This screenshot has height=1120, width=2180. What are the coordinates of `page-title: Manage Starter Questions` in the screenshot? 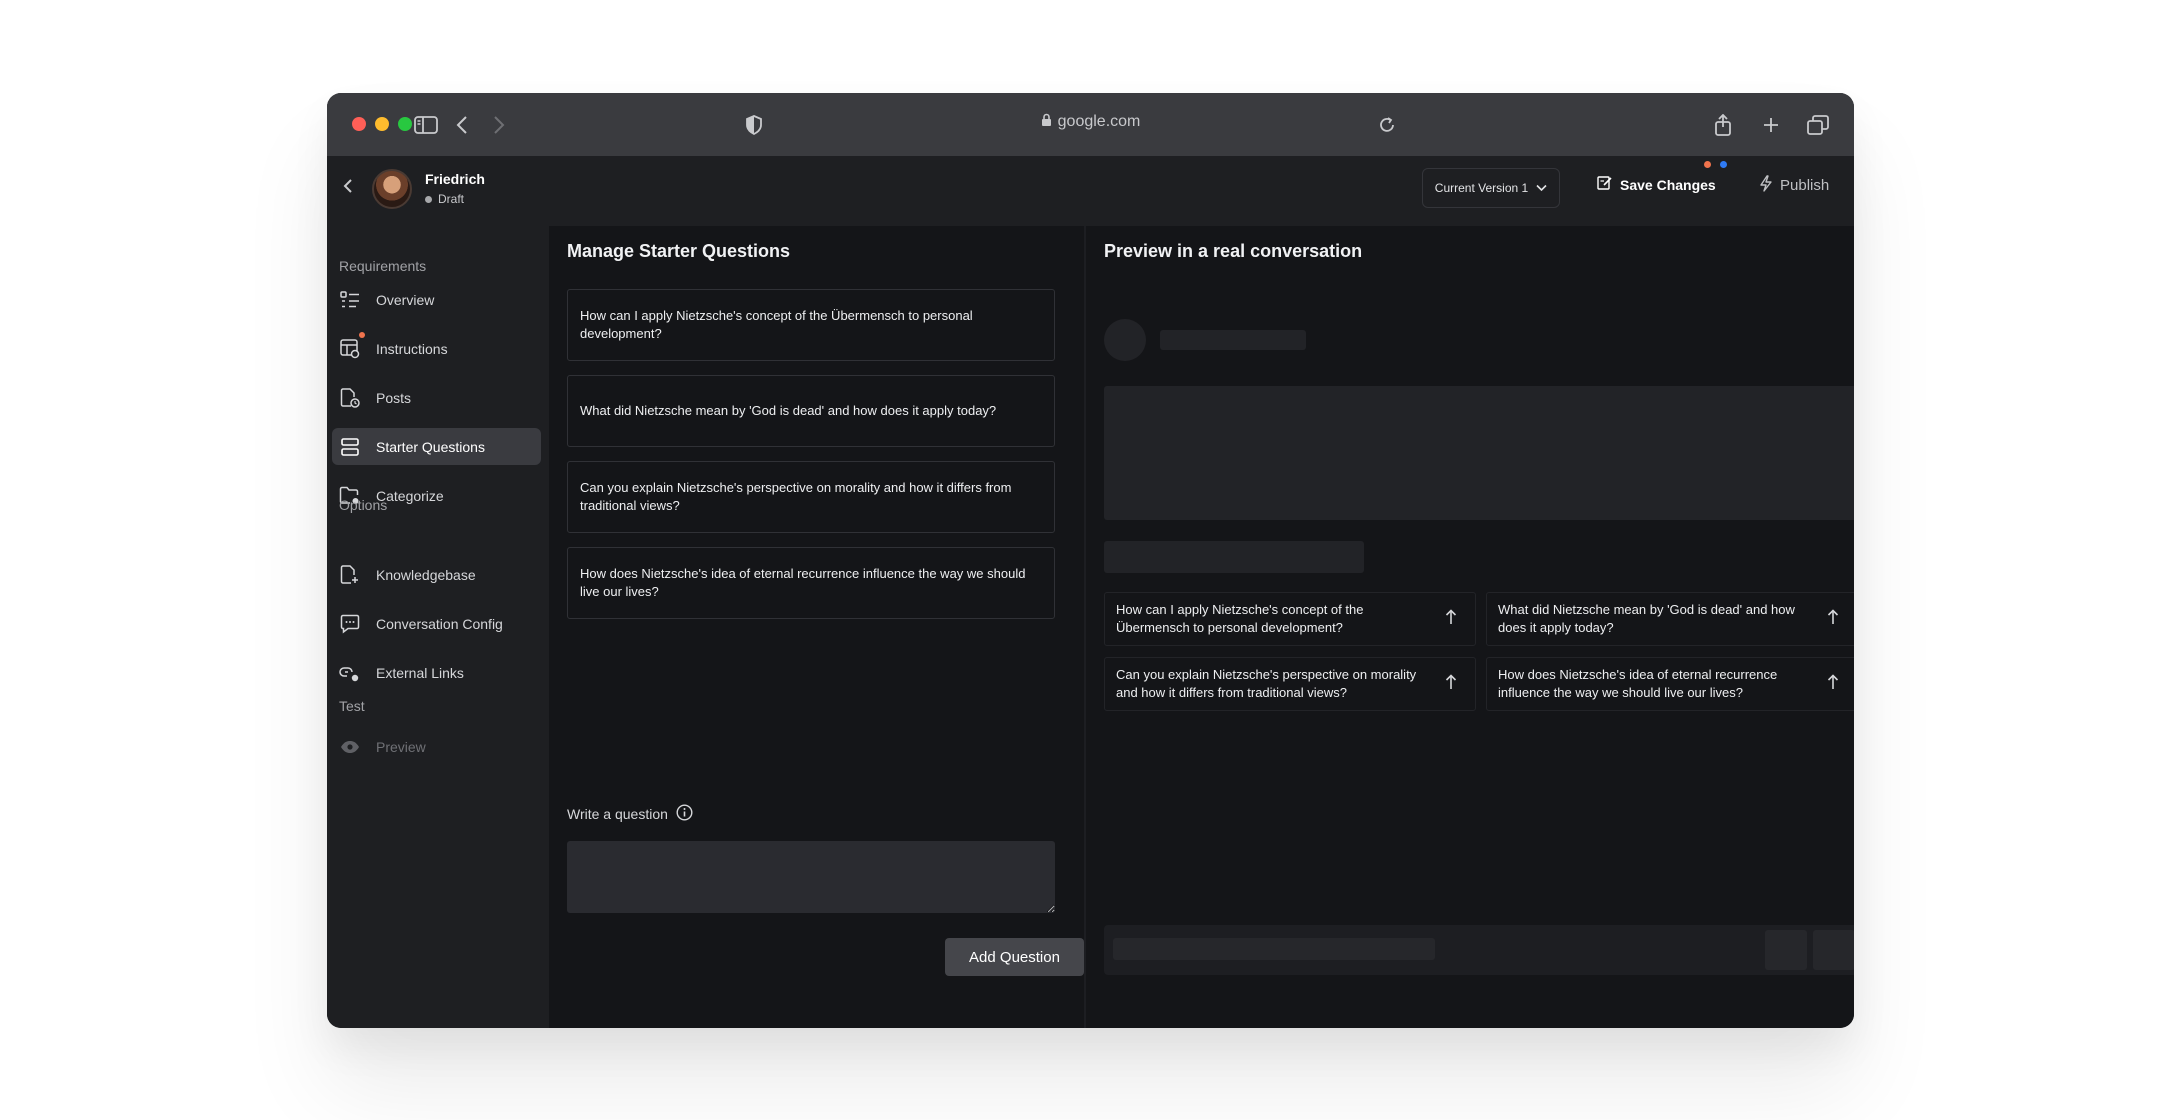 It's located at (679, 251).